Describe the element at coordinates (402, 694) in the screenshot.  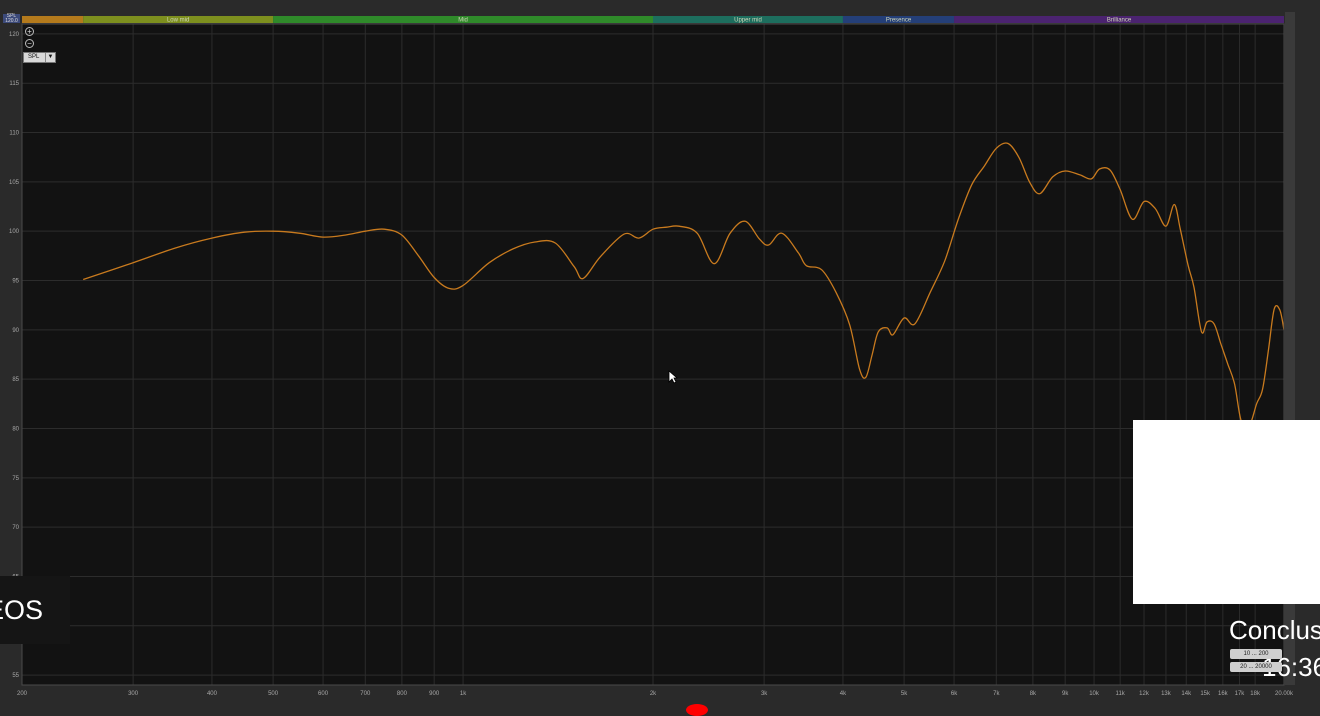
I see `x-tick-label: 800` at that location.